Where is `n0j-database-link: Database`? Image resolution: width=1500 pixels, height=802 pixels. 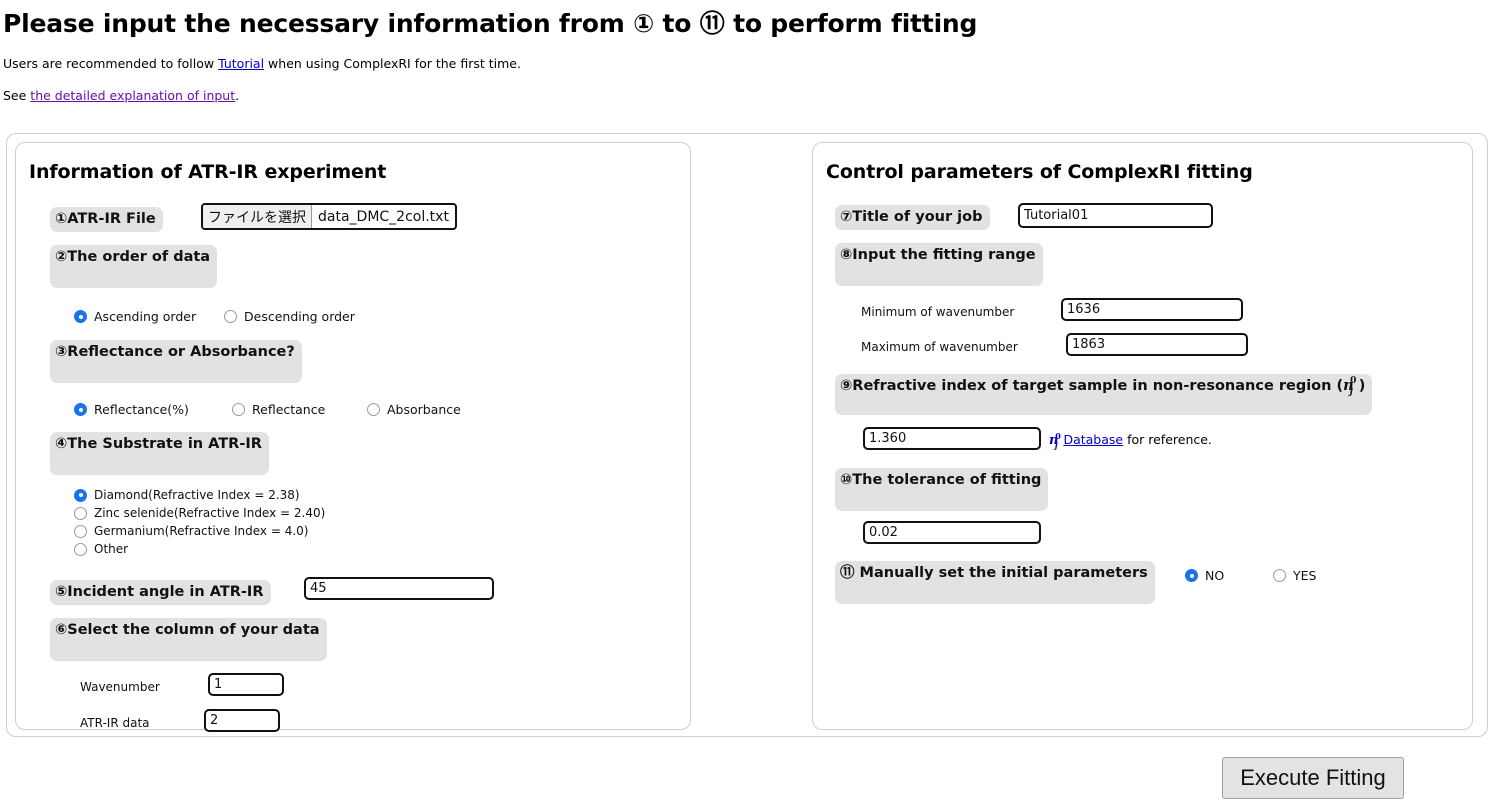 n0j-database-link: Database is located at coordinates (1093, 439).